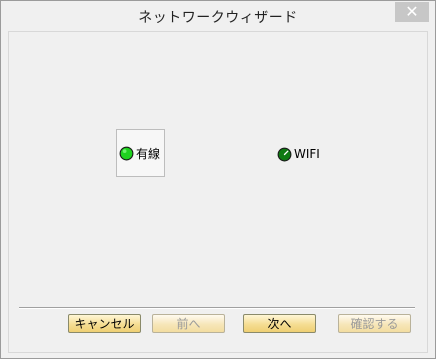 This screenshot has height=359, width=436. I want to click on confirm-button: 確認する, so click(374, 323).